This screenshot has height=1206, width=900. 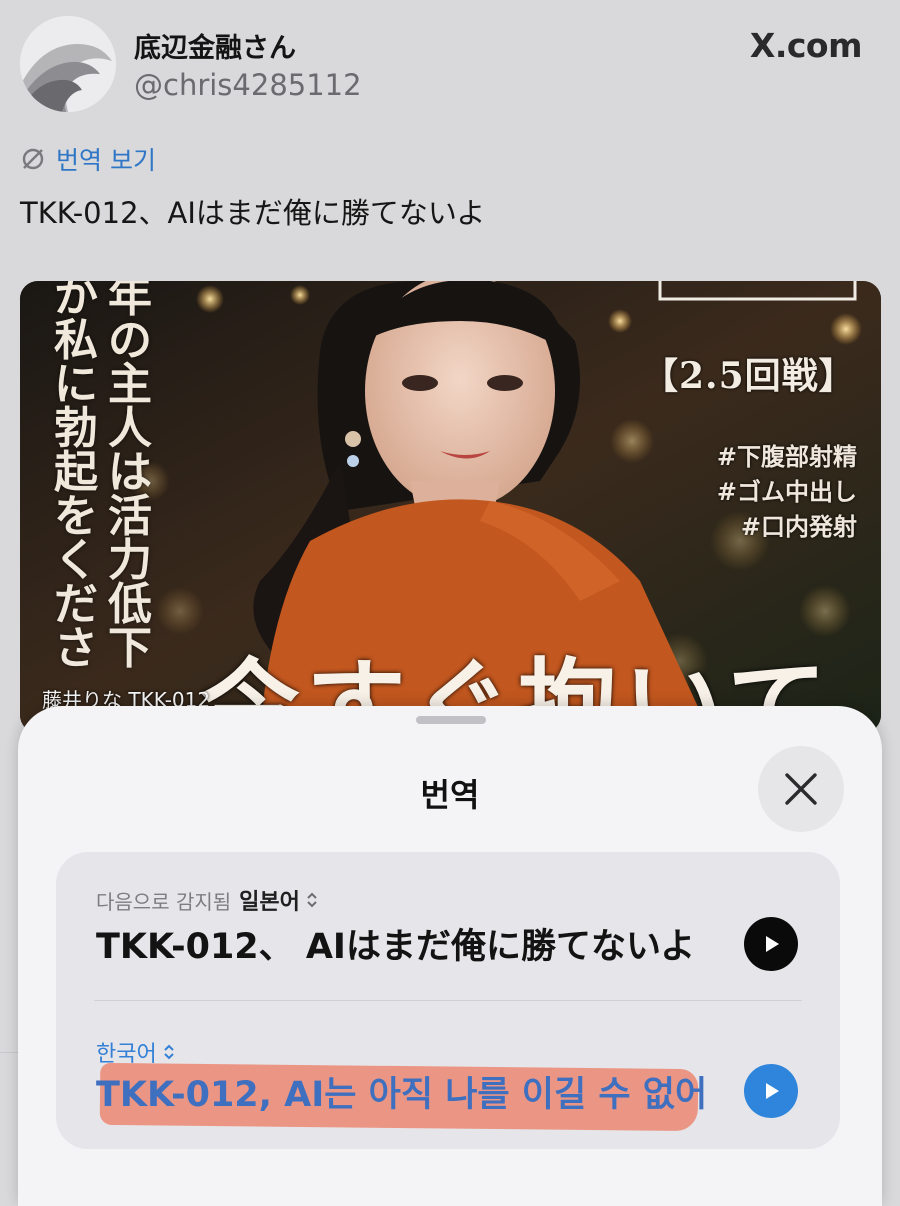 What do you see at coordinates (164, 901) in the screenshot?
I see `detected-label: 다음으로 감지됨` at bounding box center [164, 901].